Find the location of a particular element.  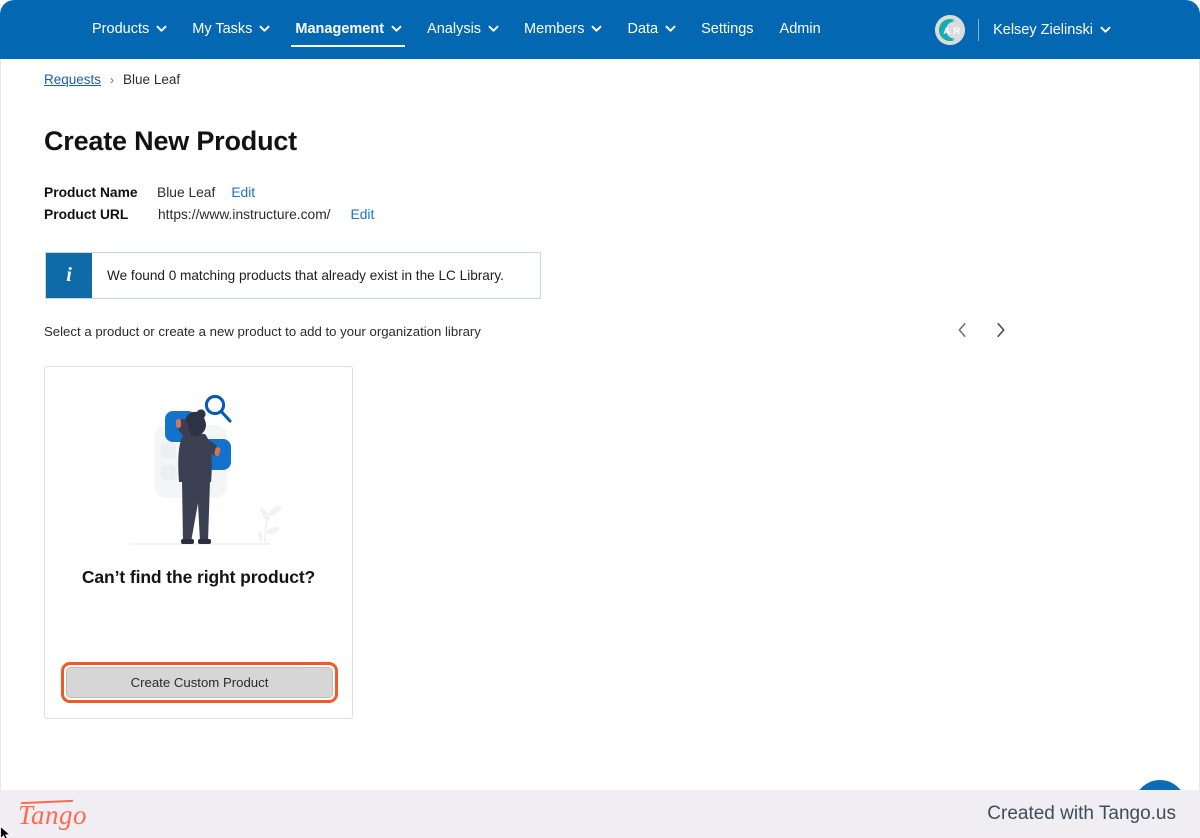

product-name-label: Product Name is located at coordinates (91, 192).